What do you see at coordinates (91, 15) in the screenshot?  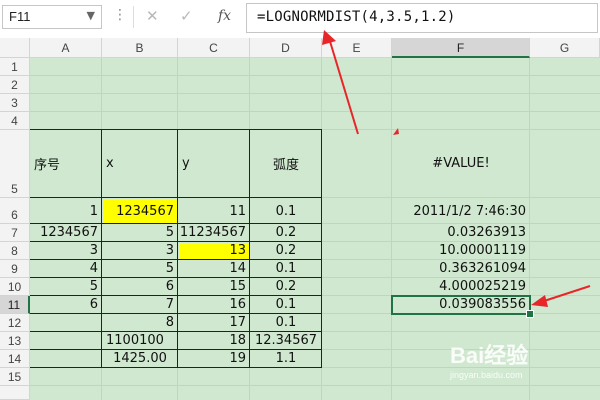 I see `chevron-down-icon: ▼` at bounding box center [91, 15].